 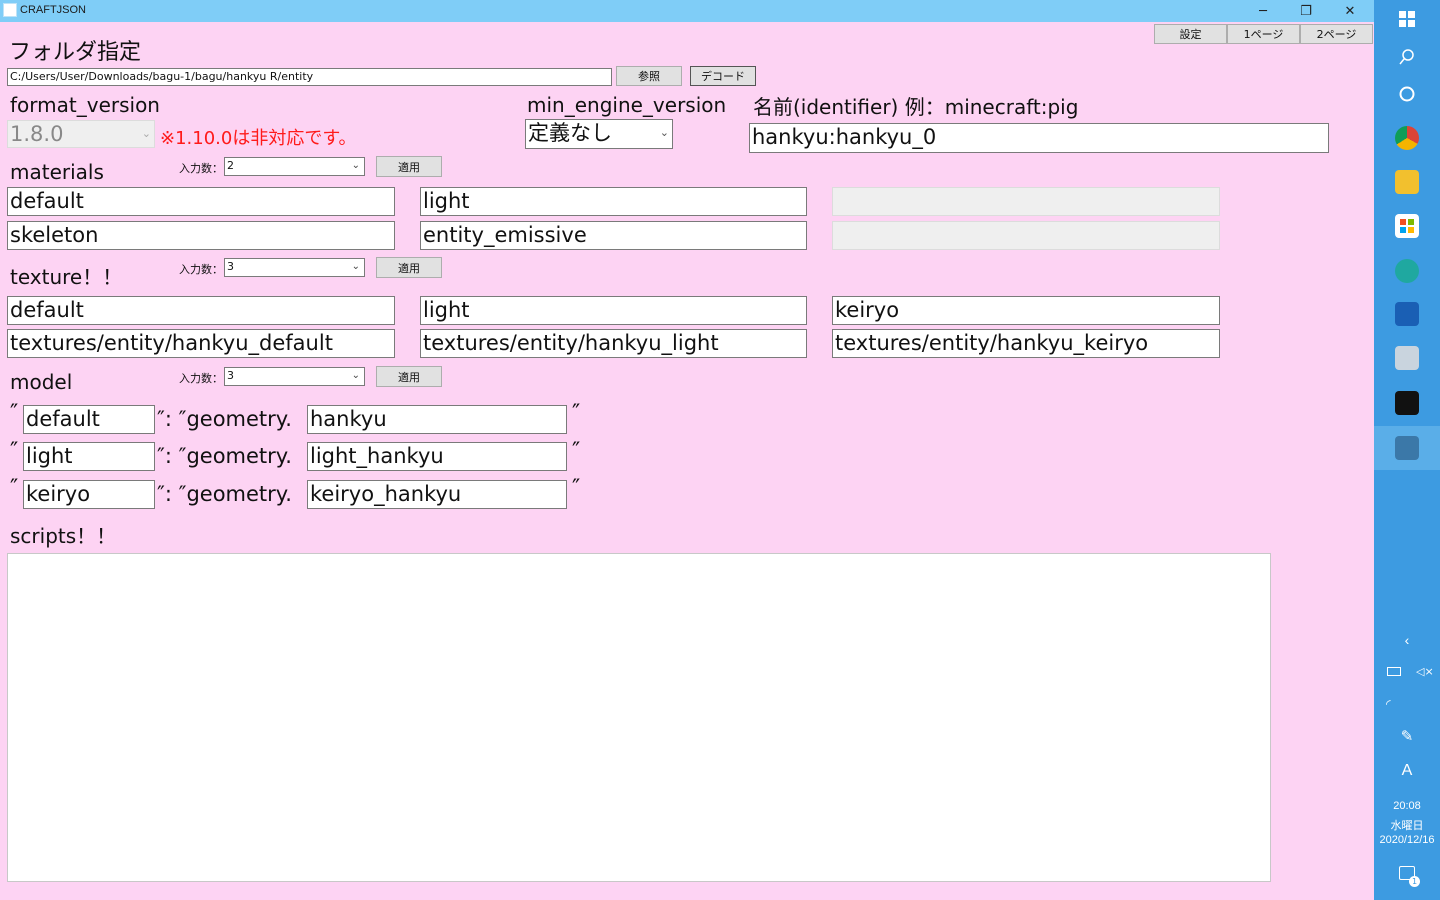 I want to click on cortana-icon, so click(x=1407, y=94).